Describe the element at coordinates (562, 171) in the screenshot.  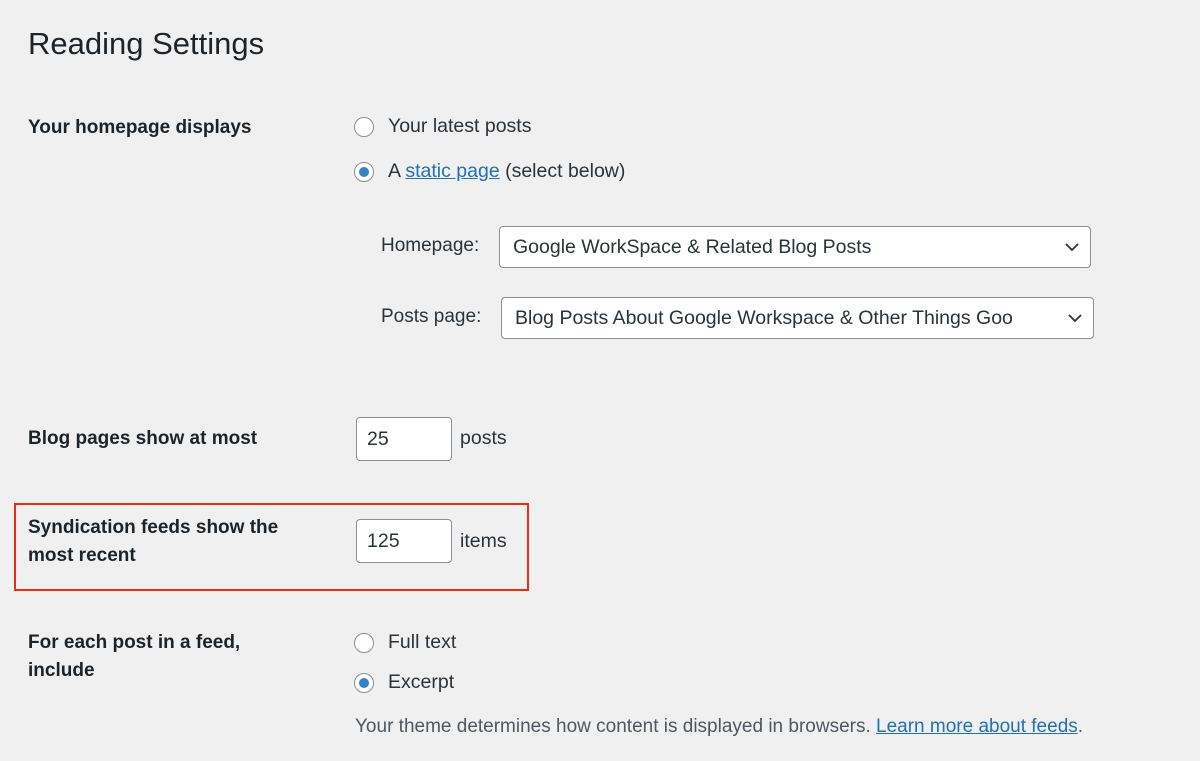
I see `radio-static-page-suffix: (select below)` at that location.